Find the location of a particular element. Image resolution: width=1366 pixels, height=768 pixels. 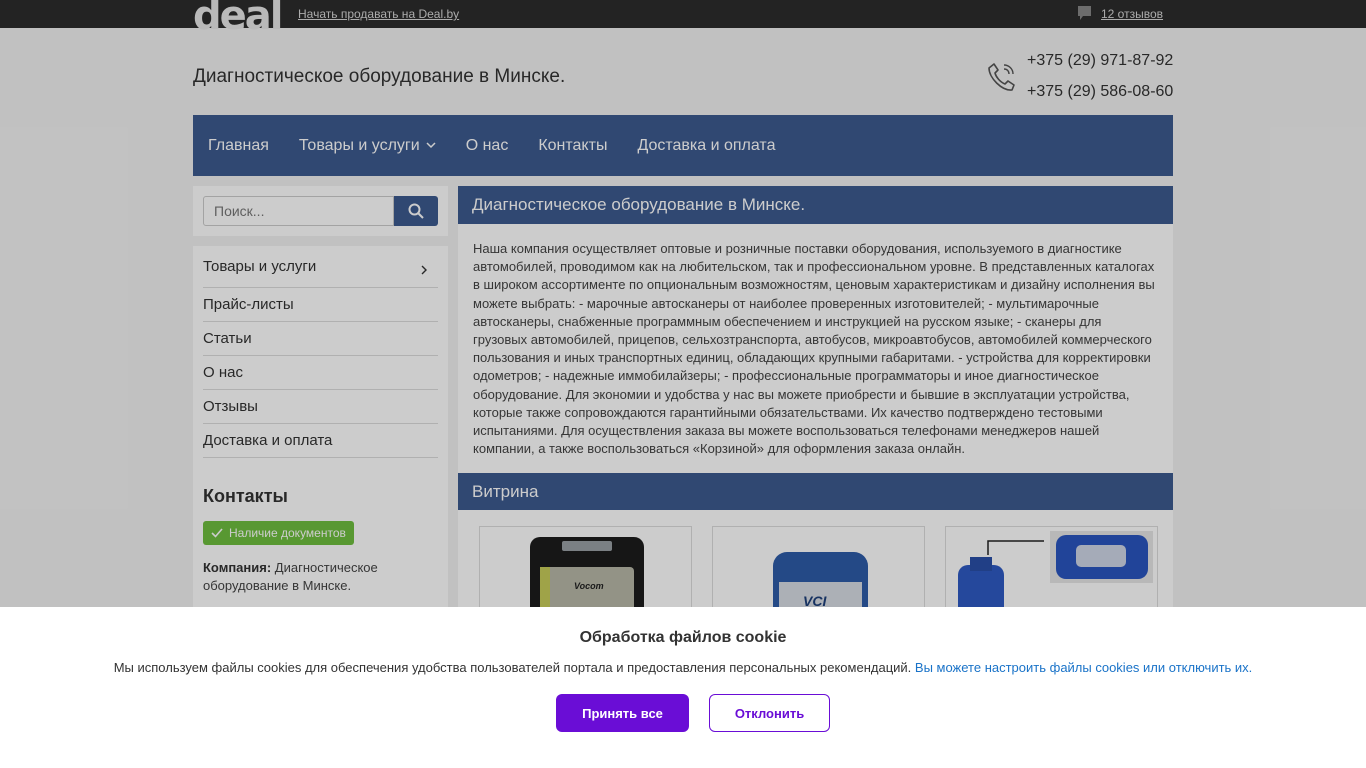

accept-all-button: Принять все is located at coordinates (622, 713).